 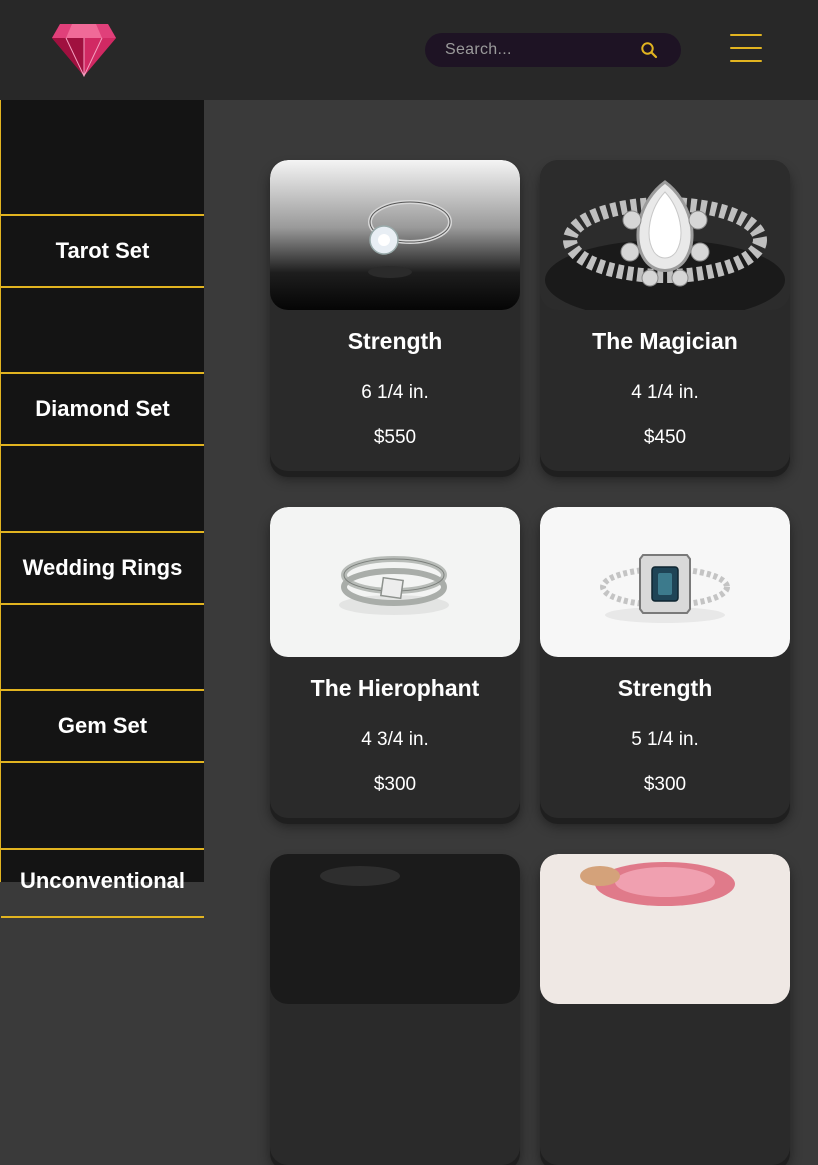 What do you see at coordinates (102, 726) in the screenshot?
I see `sidebar-item-gem-set: Gem Set` at bounding box center [102, 726].